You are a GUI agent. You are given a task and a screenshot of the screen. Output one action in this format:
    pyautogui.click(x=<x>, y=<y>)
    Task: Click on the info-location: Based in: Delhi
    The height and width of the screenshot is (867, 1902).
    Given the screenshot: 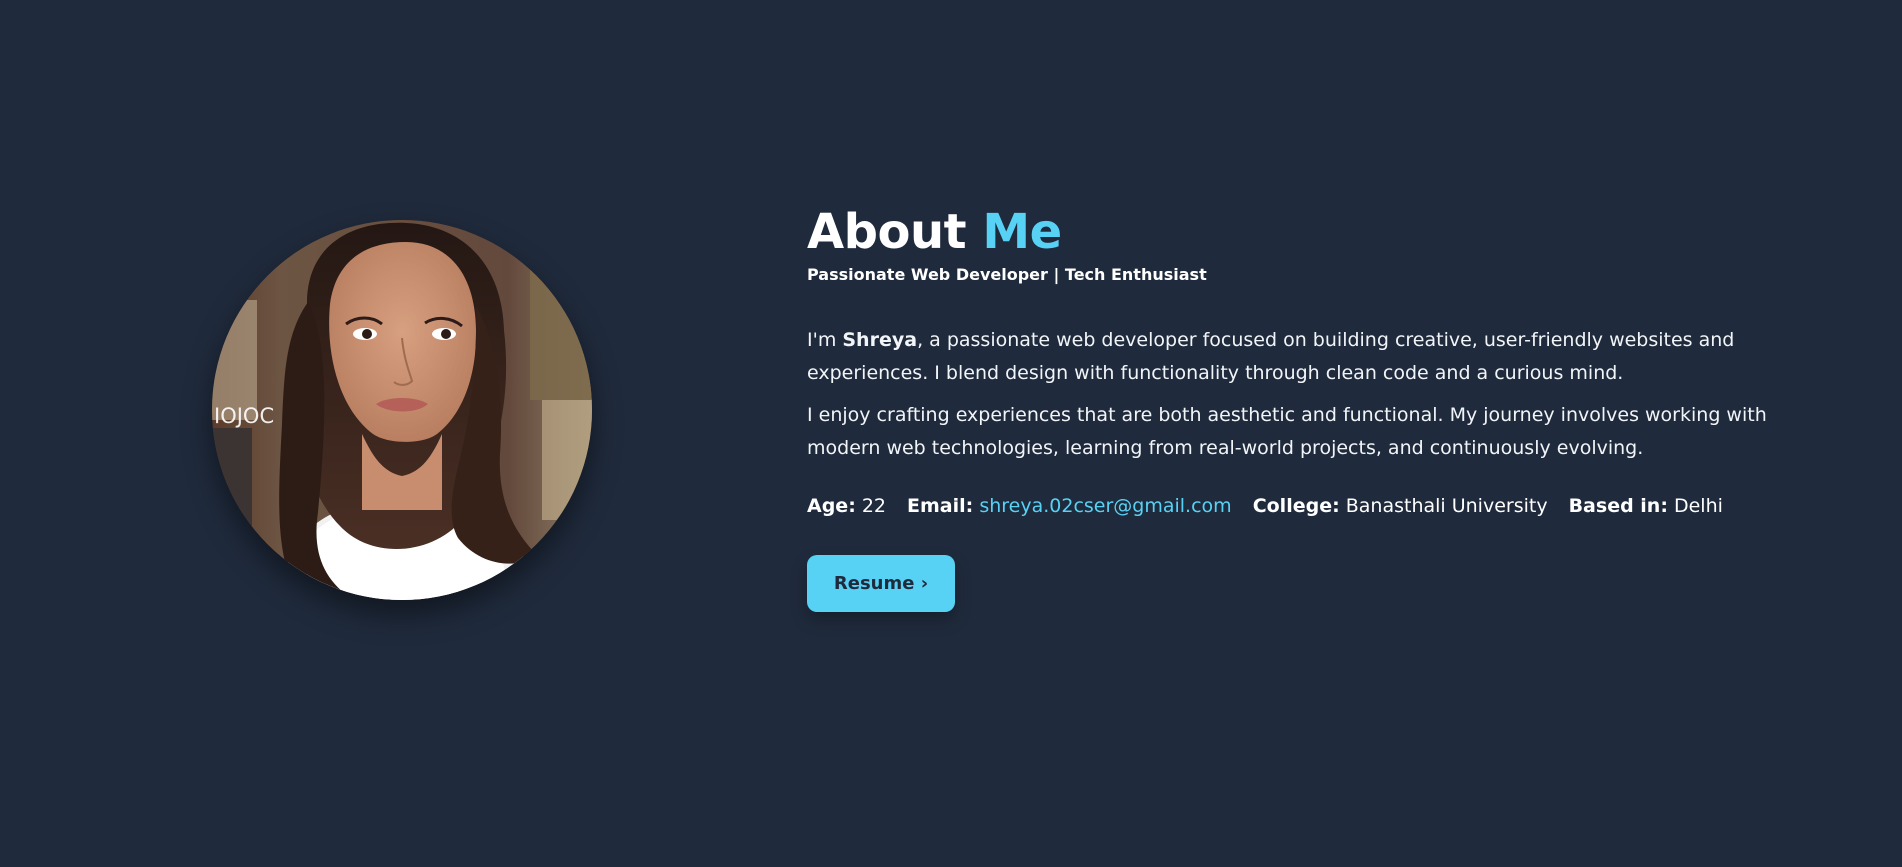 What is the action you would take?
    pyautogui.click(x=1646, y=506)
    